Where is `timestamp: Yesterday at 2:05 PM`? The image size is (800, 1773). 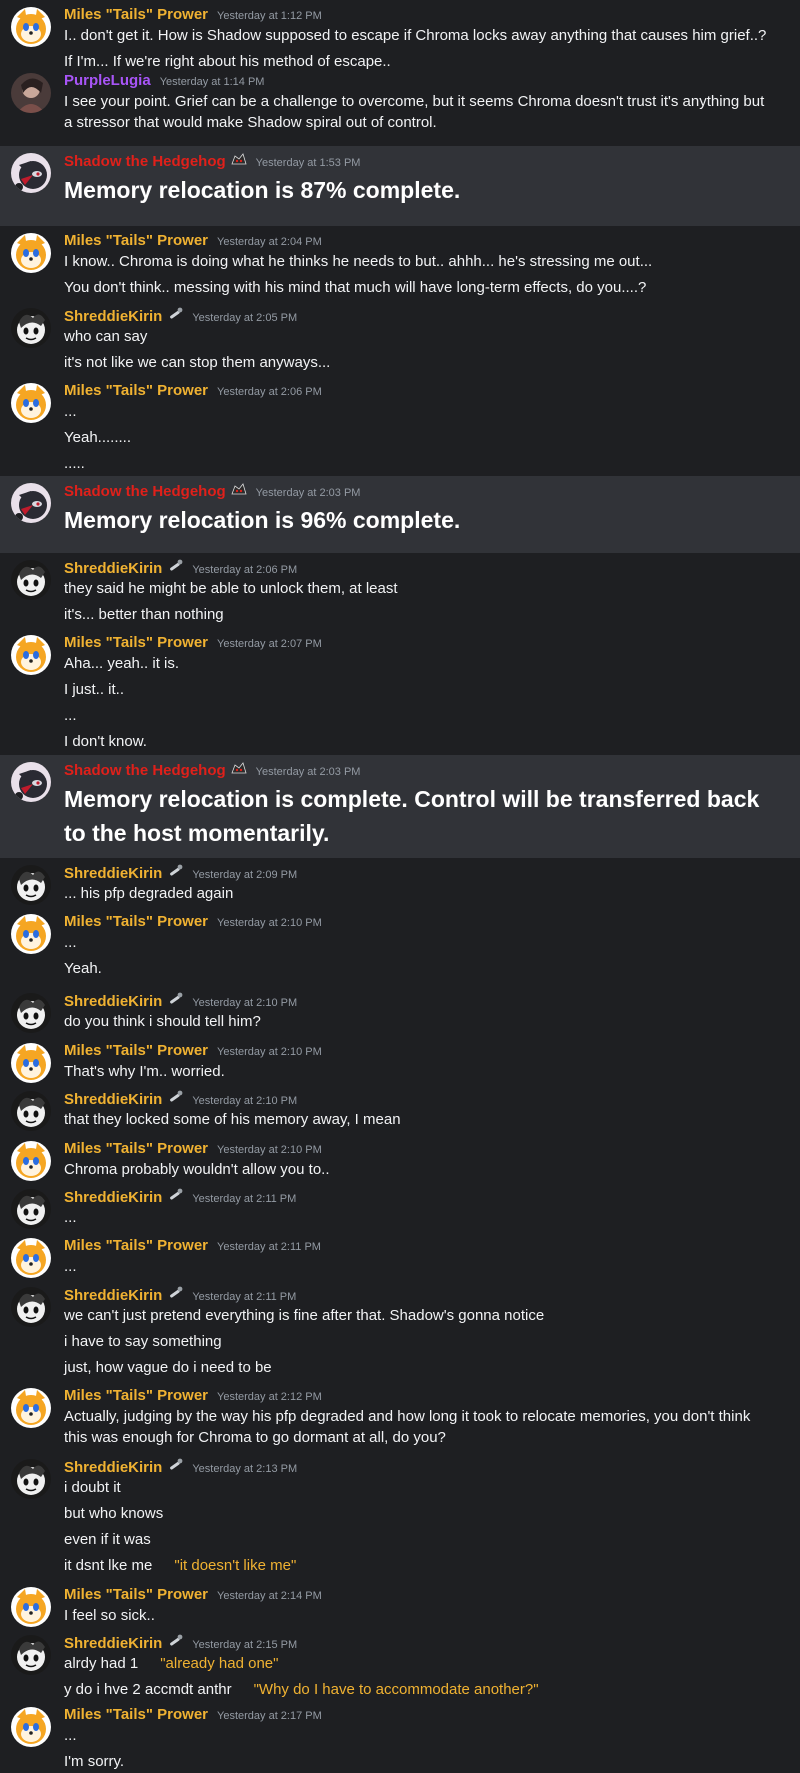 timestamp: Yesterday at 2:05 PM is located at coordinates (244, 318).